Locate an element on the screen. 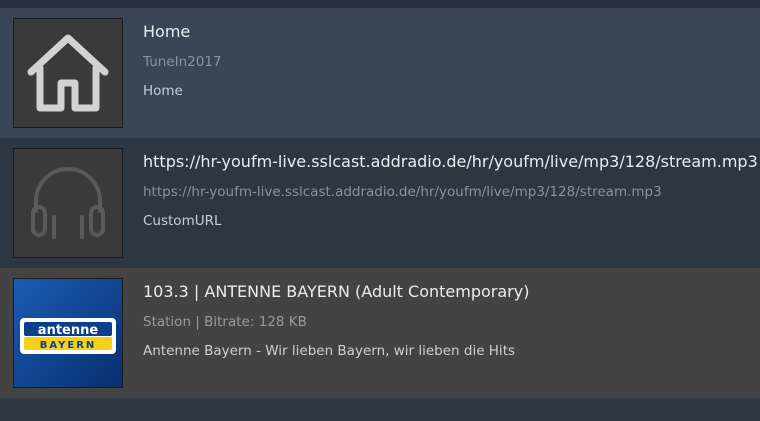 The width and height of the screenshot is (760, 421). item-description: CustomURL is located at coordinates (182, 221).